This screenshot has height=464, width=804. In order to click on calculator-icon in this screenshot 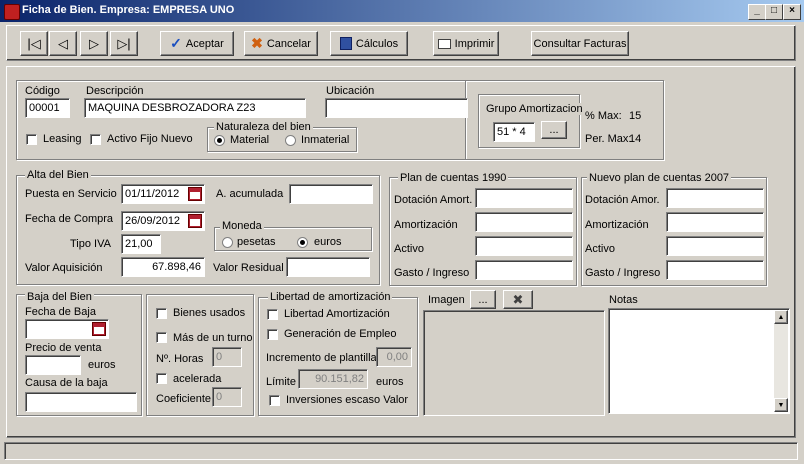, I will do `click(345, 43)`.